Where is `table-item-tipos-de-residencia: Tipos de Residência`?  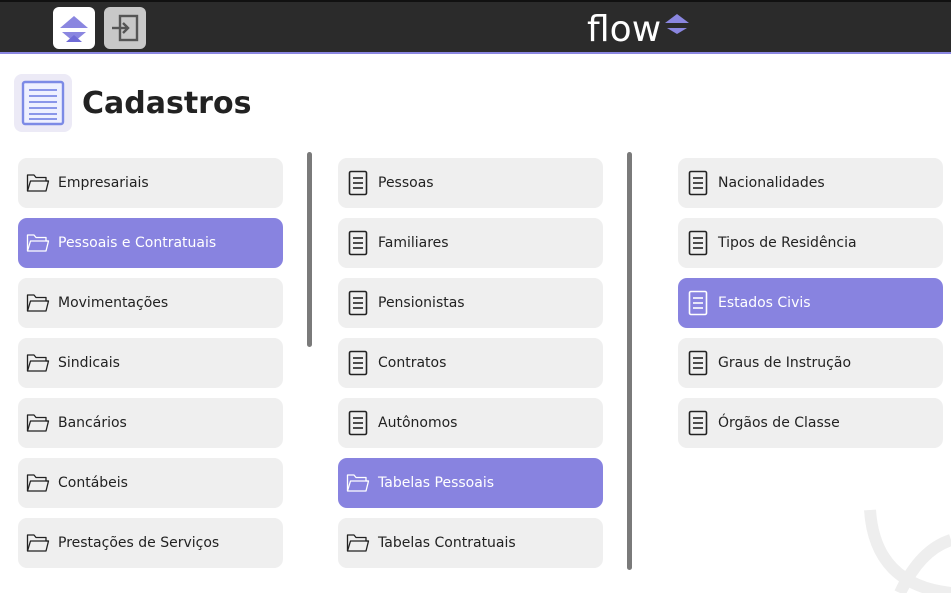 table-item-tipos-de-residencia: Tipos de Residência is located at coordinates (810, 243).